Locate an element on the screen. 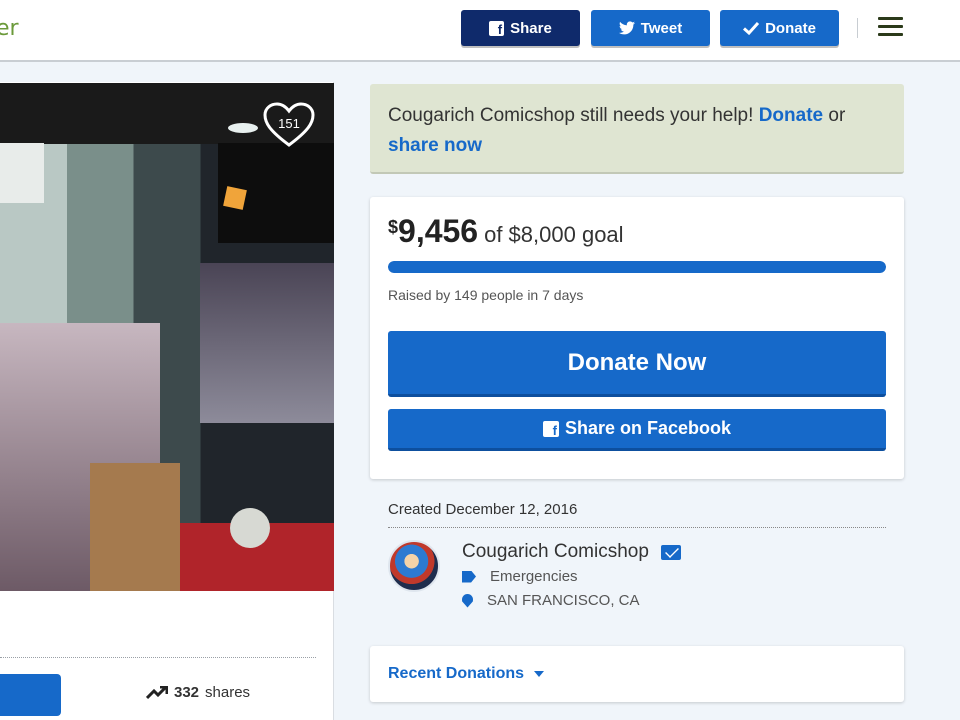 The height and width of the screenshot is (720, 960). alert-share-link: share now is located at coordinates (435, 145).